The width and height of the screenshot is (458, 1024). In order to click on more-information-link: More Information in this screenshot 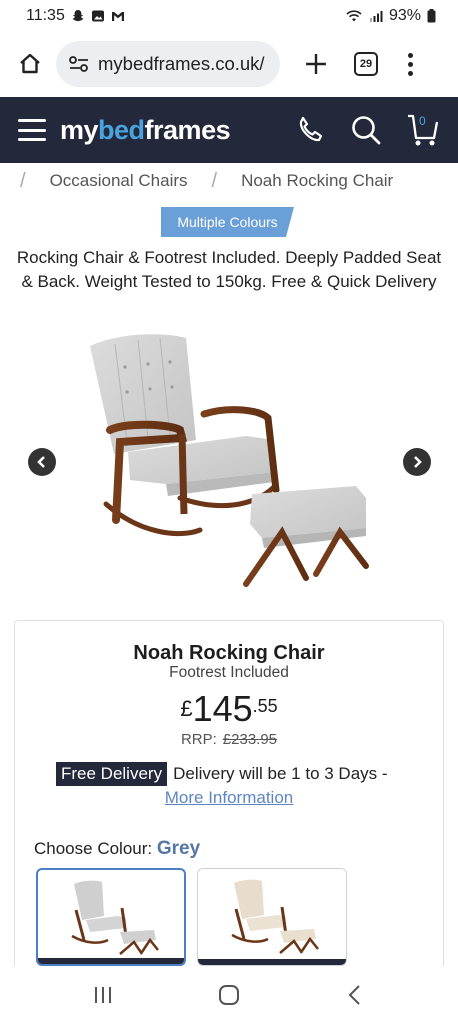, I will do `click(229, 798)`.